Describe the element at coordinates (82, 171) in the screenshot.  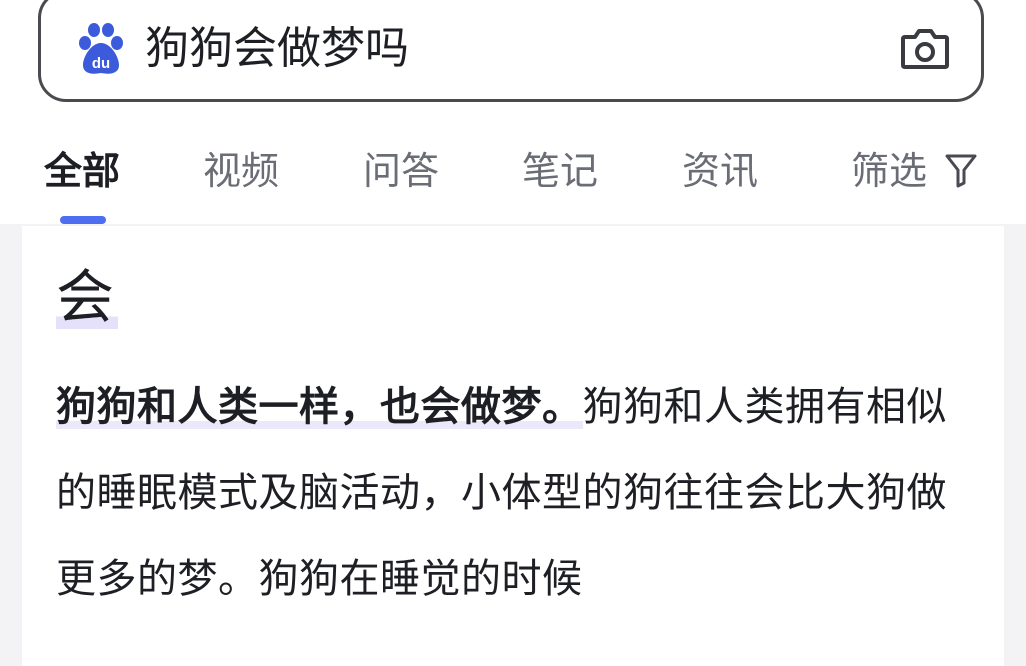
I see `tab-all: 全部` at that location.